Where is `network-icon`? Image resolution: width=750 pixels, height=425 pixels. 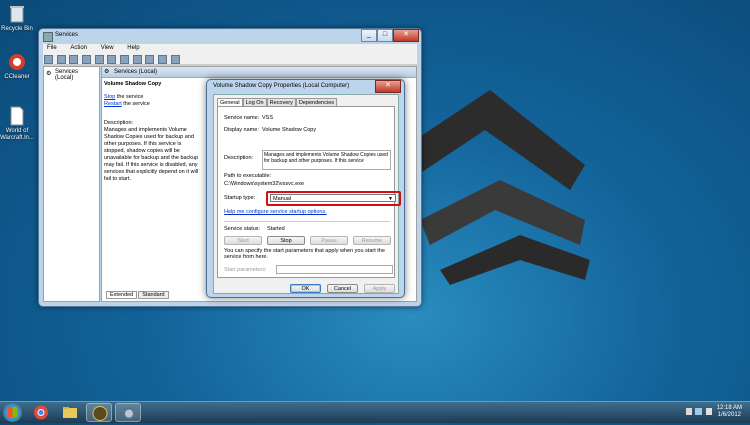
network-icon is located at coordinates (698, 411).